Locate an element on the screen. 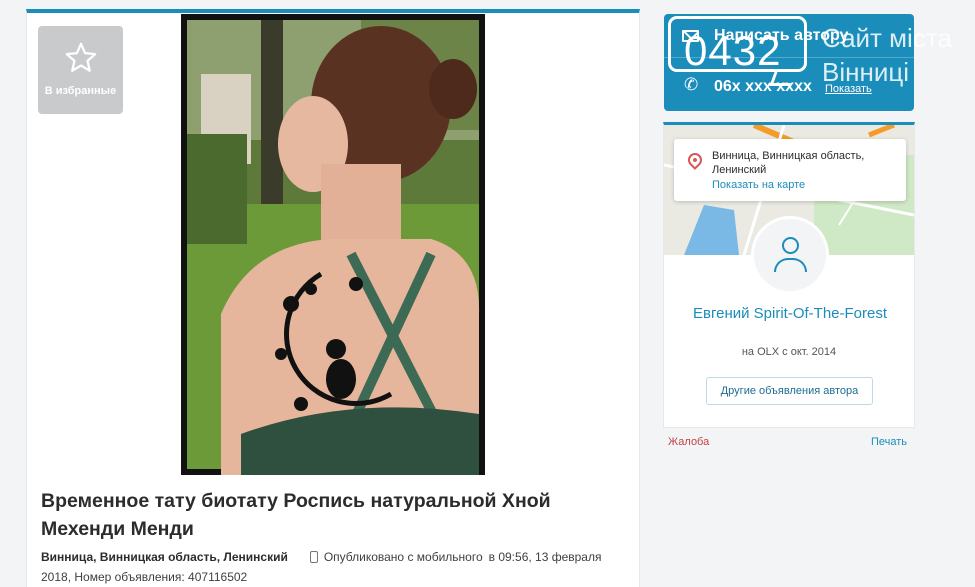 This screenshot has height=587, width=975. user-icon-body is located at coordinates (790, 265).